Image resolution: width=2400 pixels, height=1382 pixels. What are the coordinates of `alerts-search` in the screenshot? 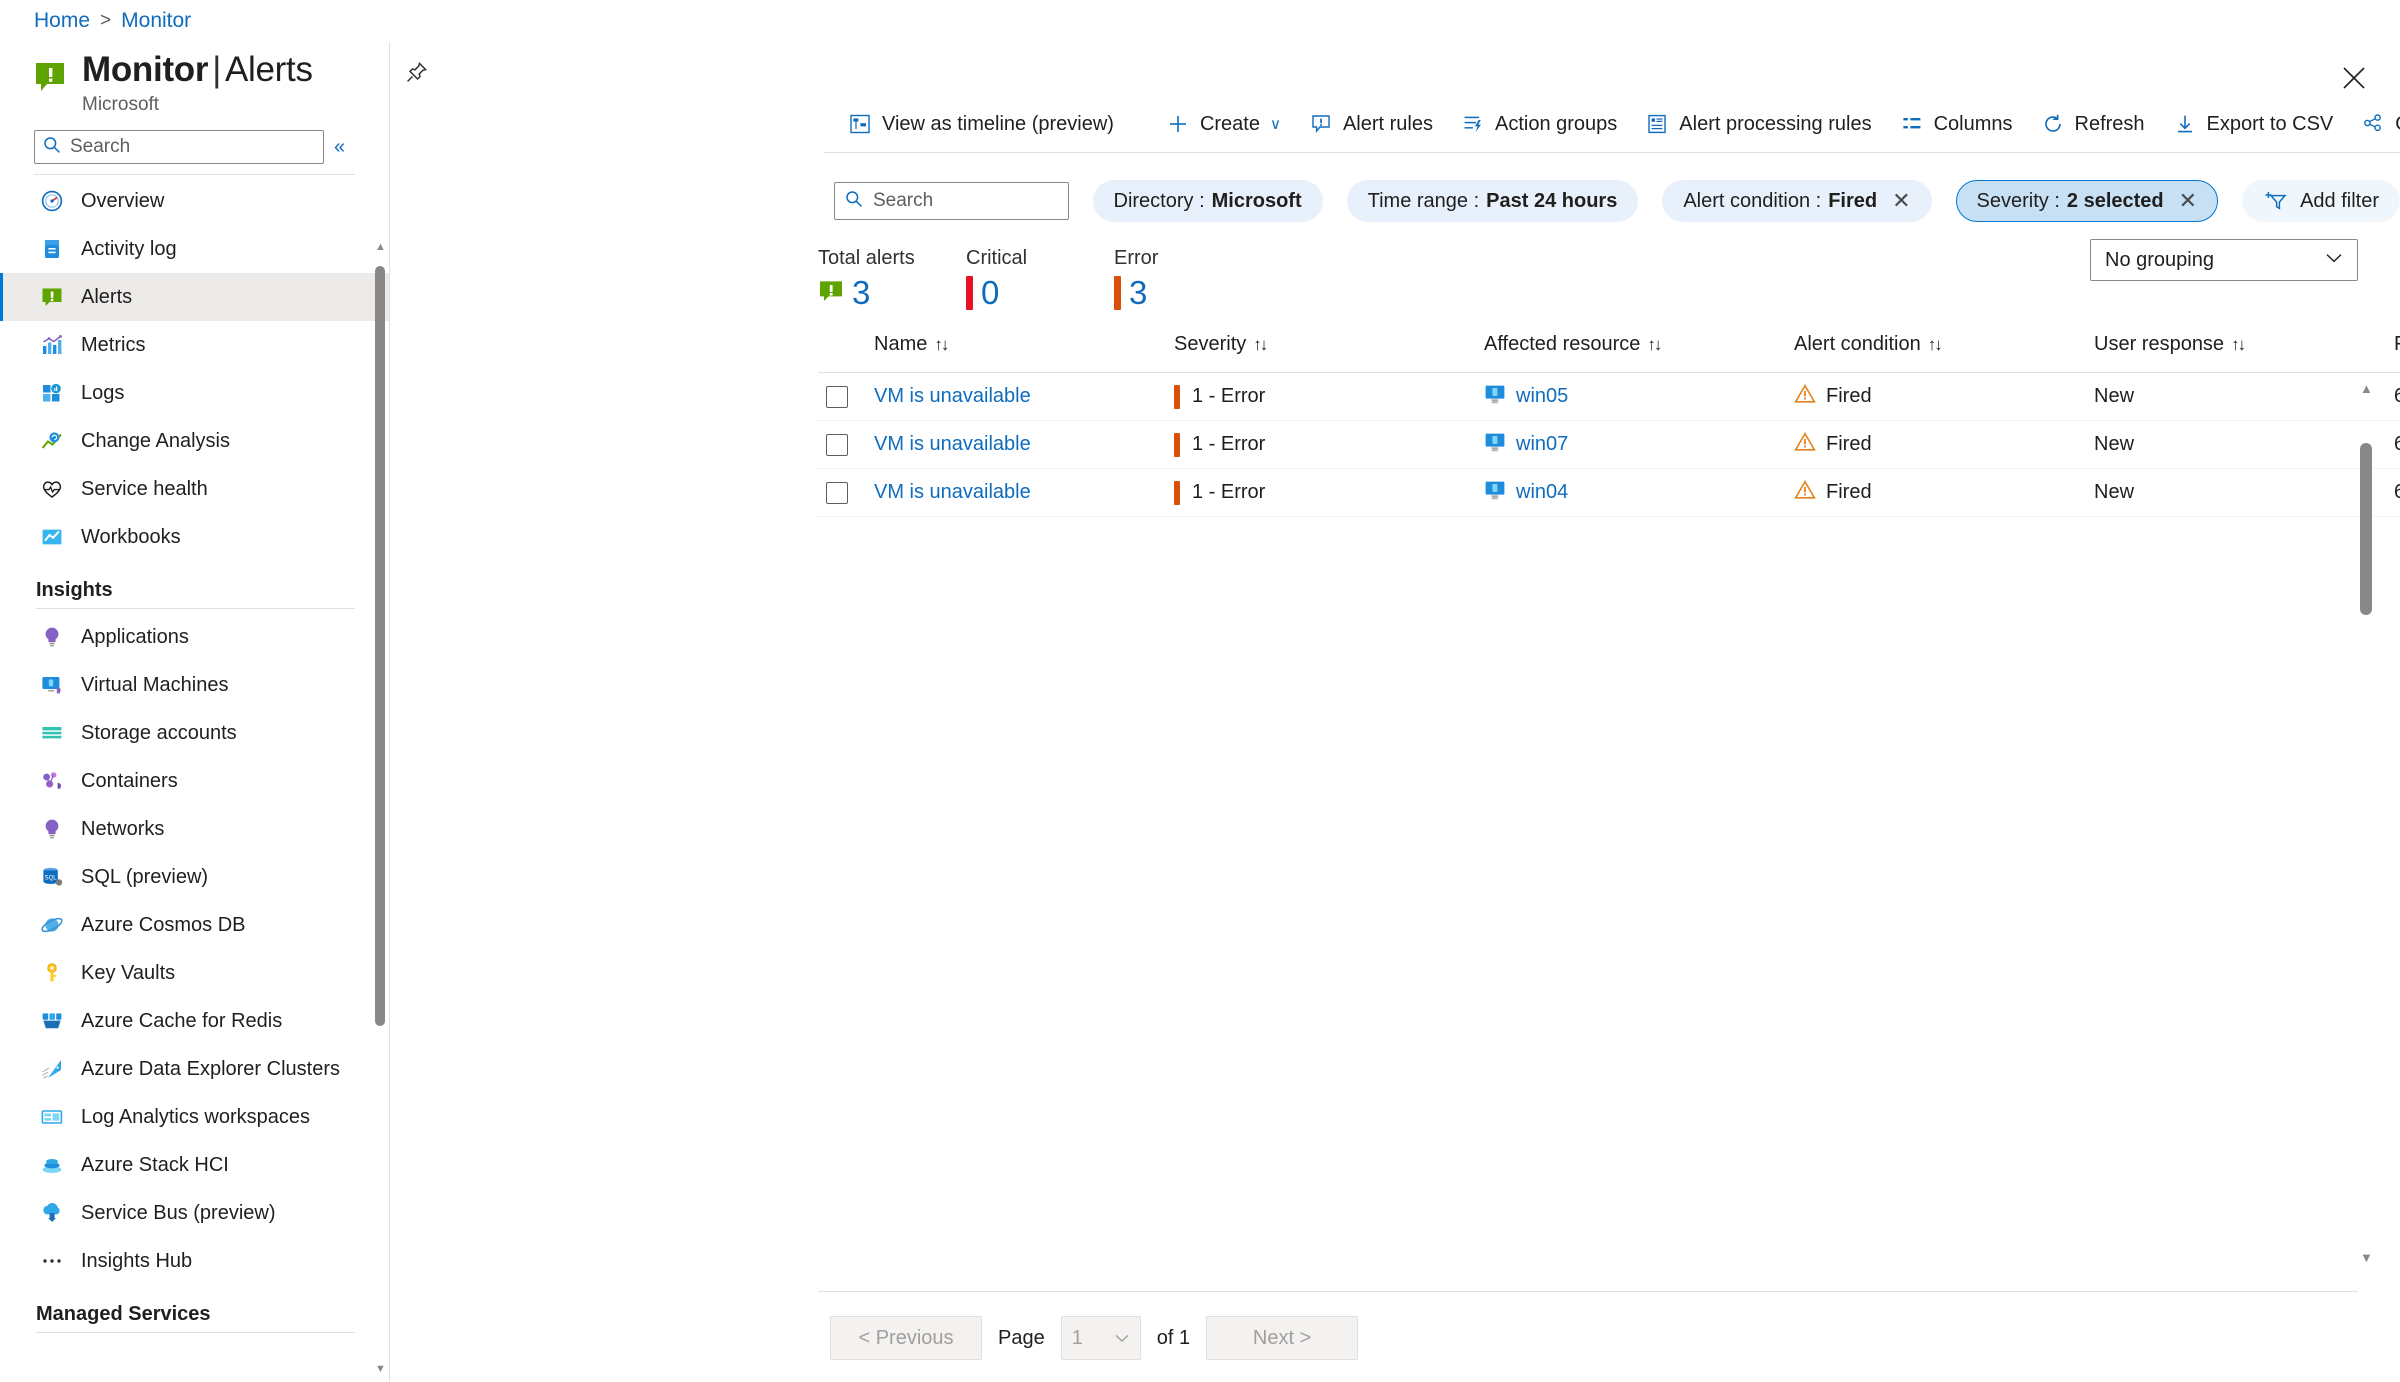 It's located at (951, 201).